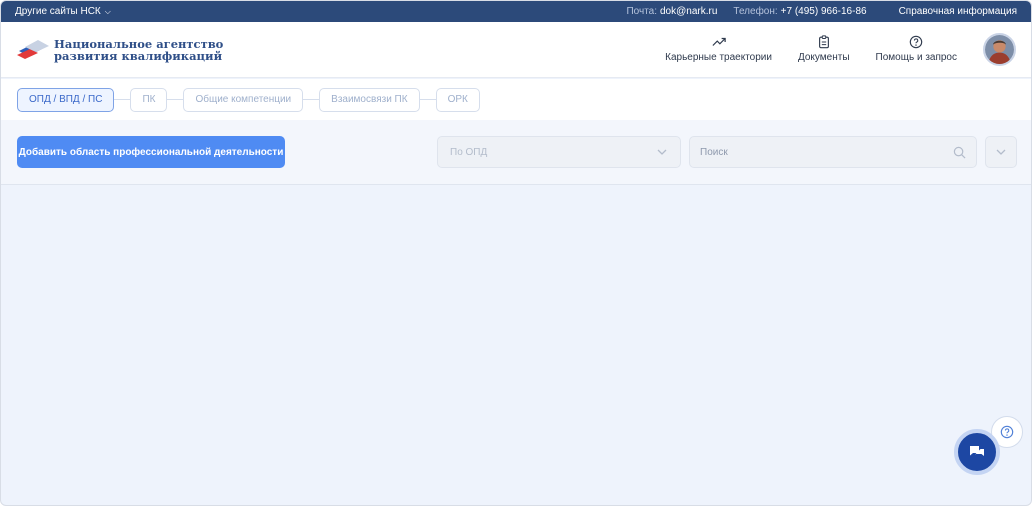 The image size is (1032, 506). I want to click on phone-label: Телефон:, so click(755, 11).